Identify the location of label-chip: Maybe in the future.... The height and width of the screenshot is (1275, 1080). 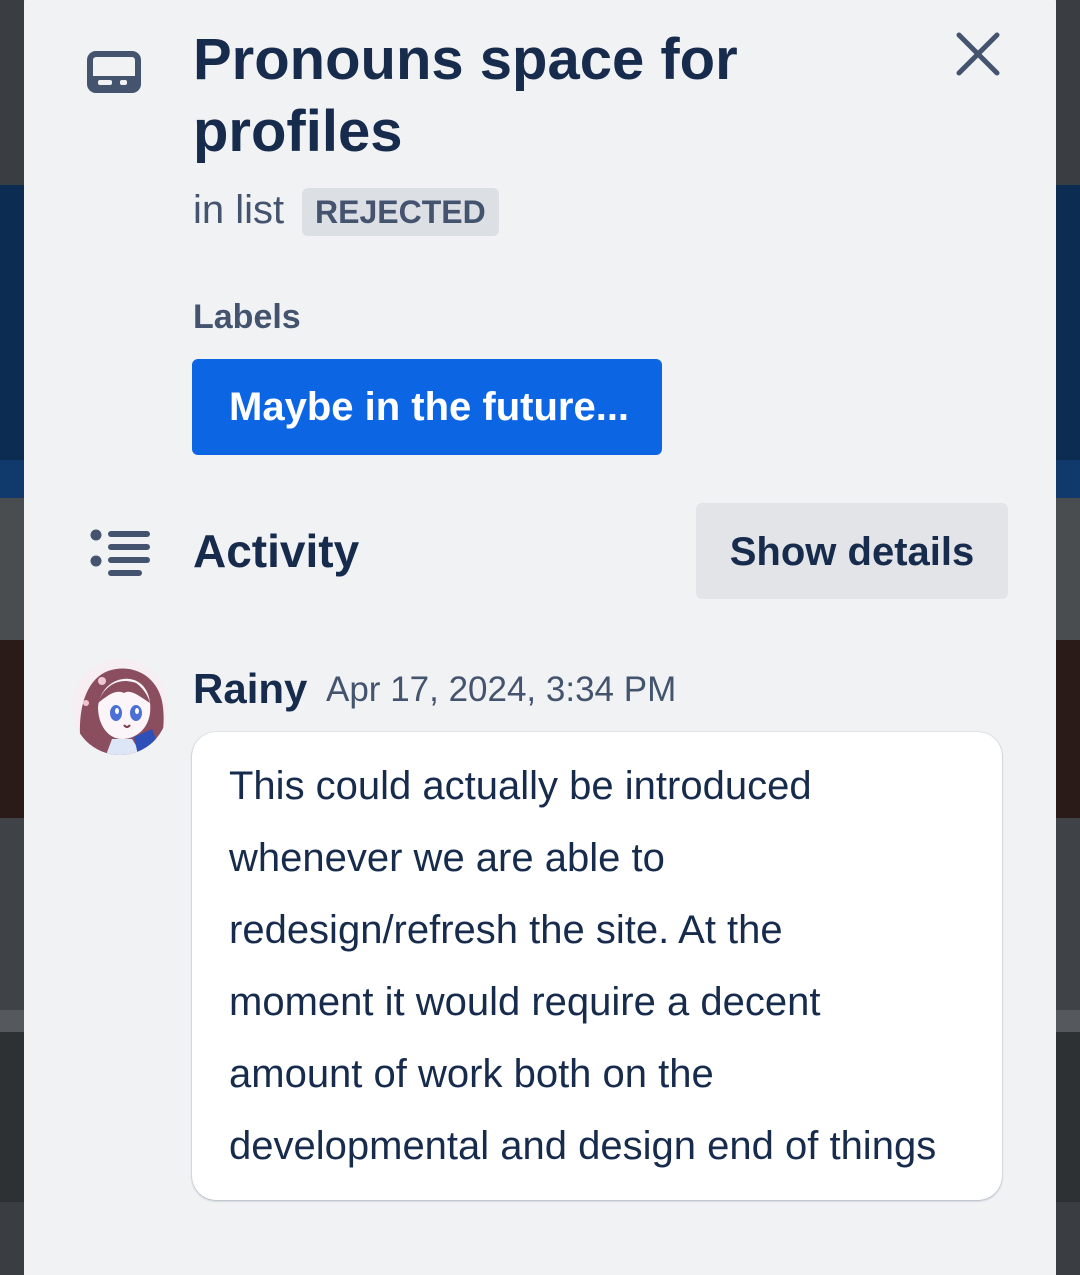
(427, 407).